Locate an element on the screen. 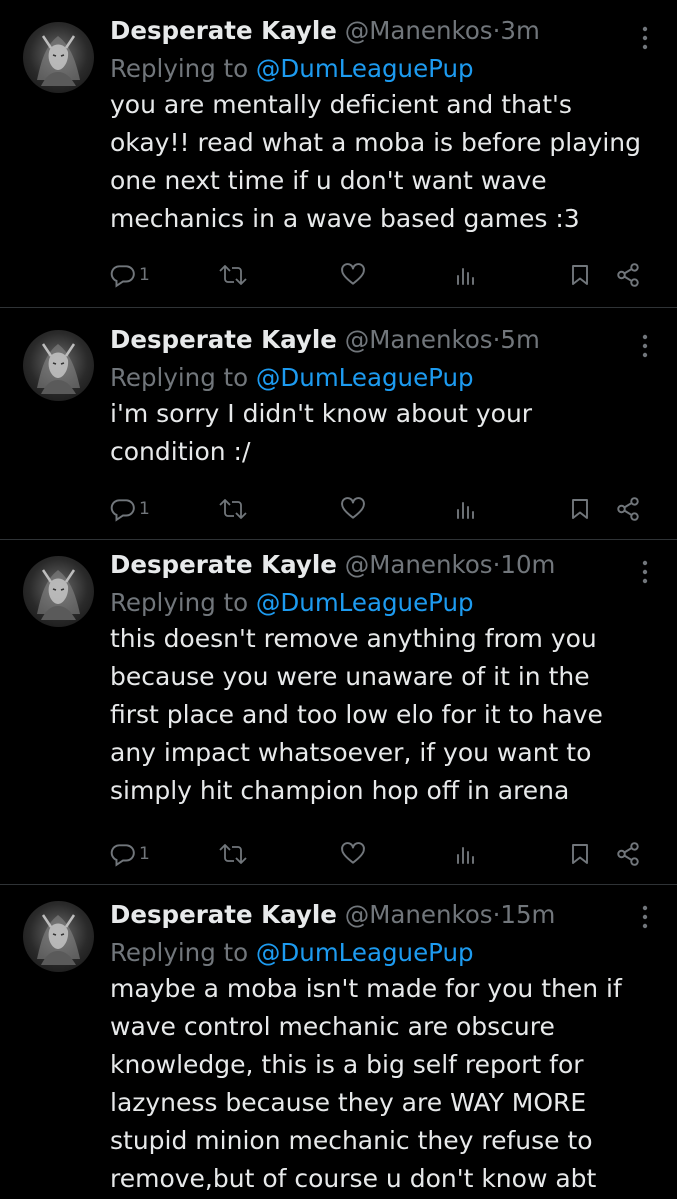 Image resolution: width=677 pixels, height=1199 pixels. tweet-header: Desperate Kayle @Manenkos·3m is located at coordinates (383, 31).